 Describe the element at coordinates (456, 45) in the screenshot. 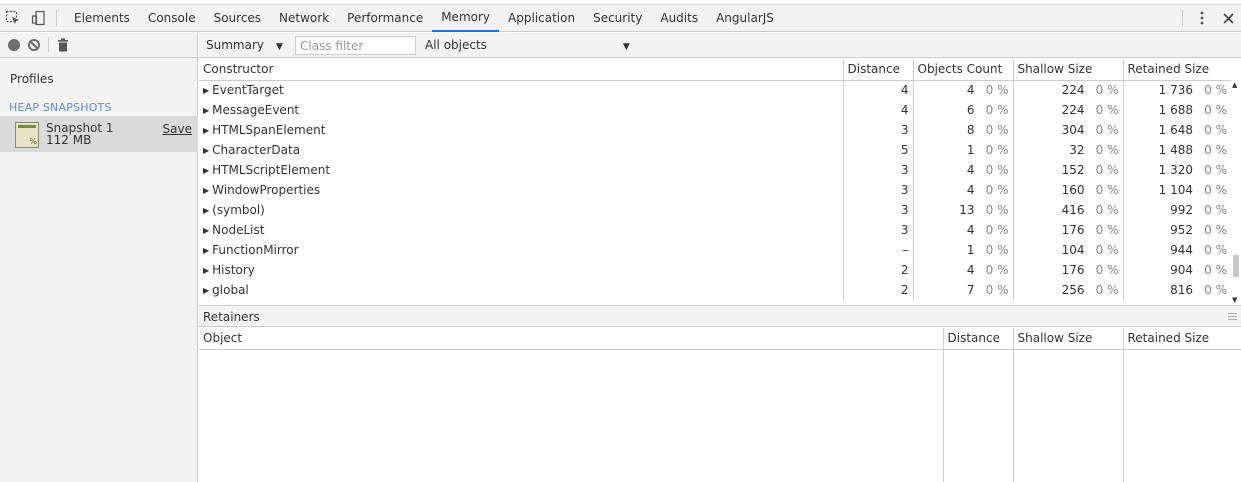

I see `objects-filter-value: All objects` at that location.